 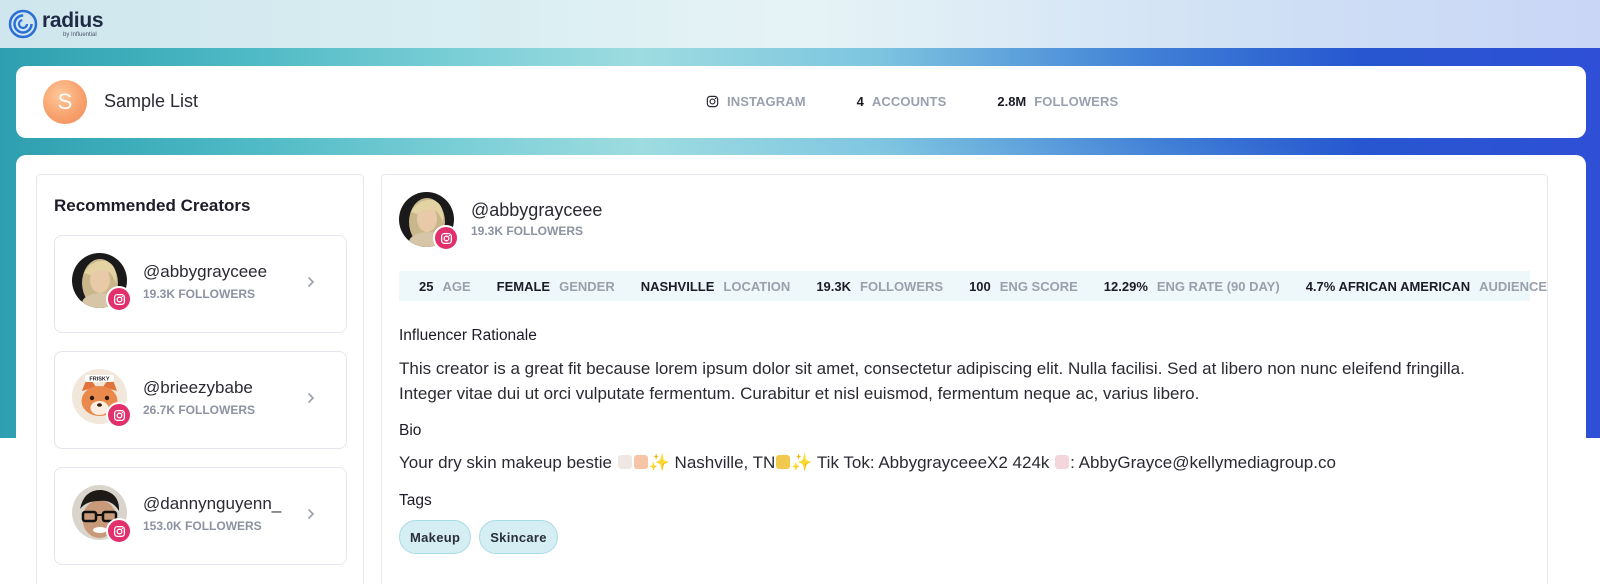 What do you see at coordinates (1038, 286) in the screenshot?
I see `metric-label: ENG SCORE` at bounding box center [1038, 286].